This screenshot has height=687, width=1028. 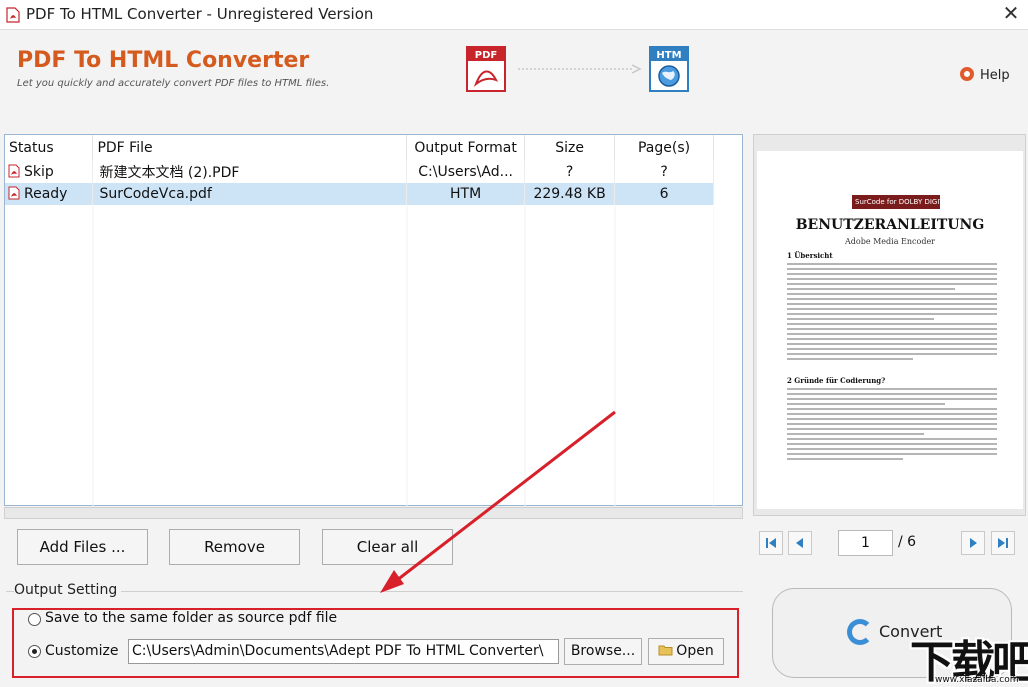 What do you see at coordinates (250, 194) in the screenshot?
I see `row-file-name: SurCodeVca.pdf` at bounding box center [250, 194].